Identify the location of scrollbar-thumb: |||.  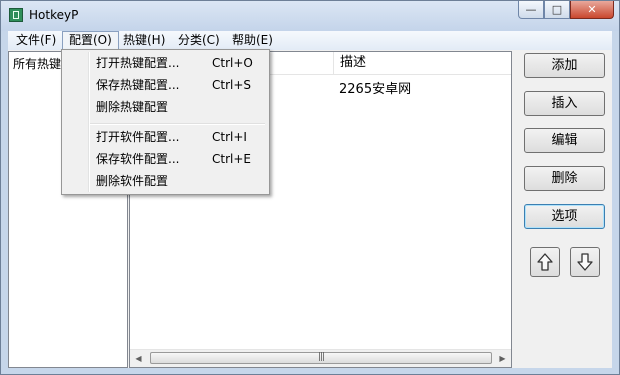
(321, 358).